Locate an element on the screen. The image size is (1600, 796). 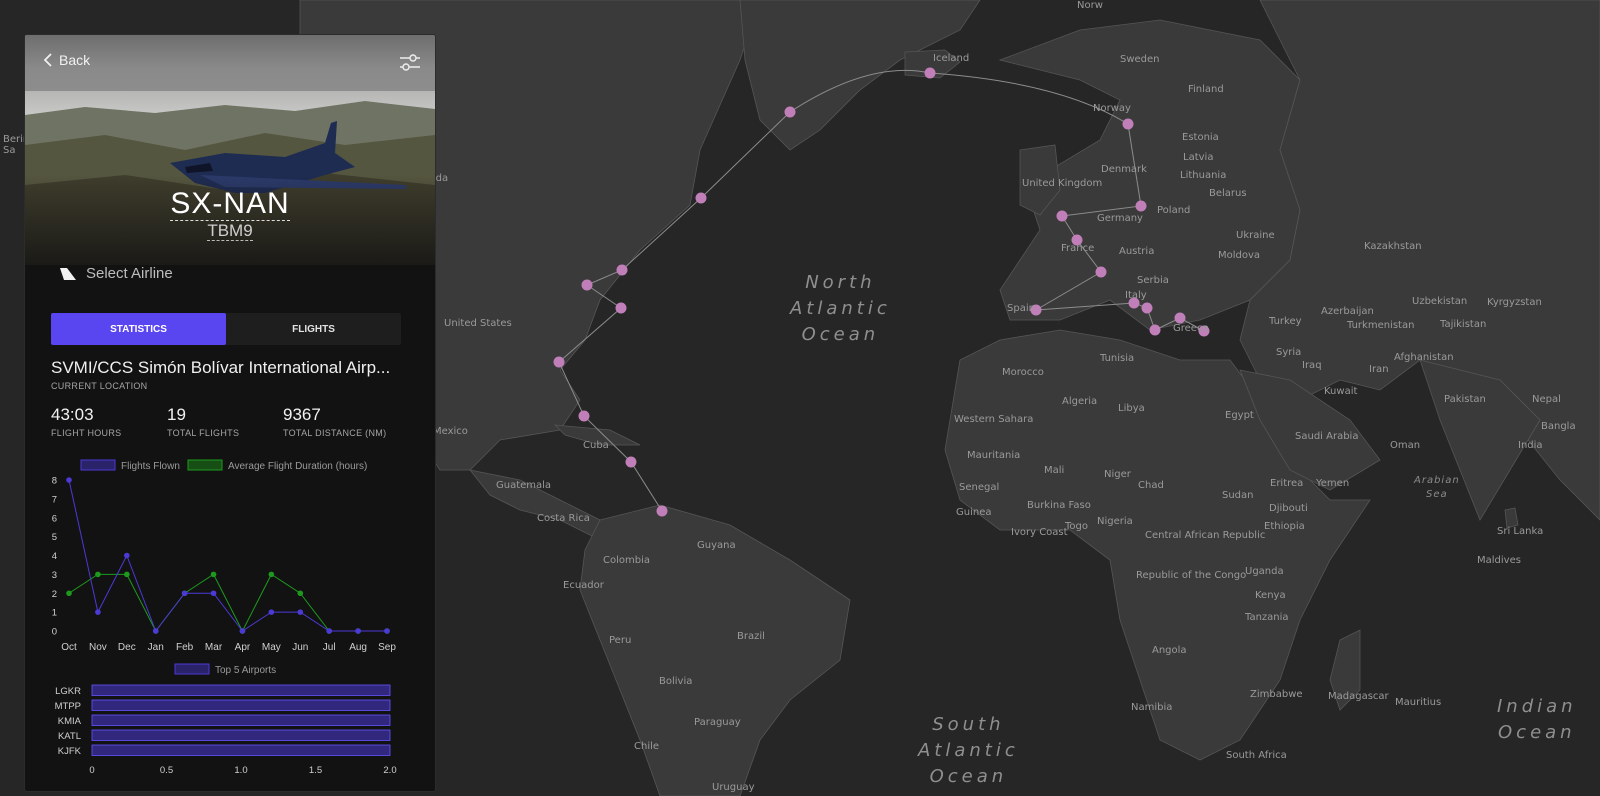
x-tick-label: May is located at coordinates (271, 647).